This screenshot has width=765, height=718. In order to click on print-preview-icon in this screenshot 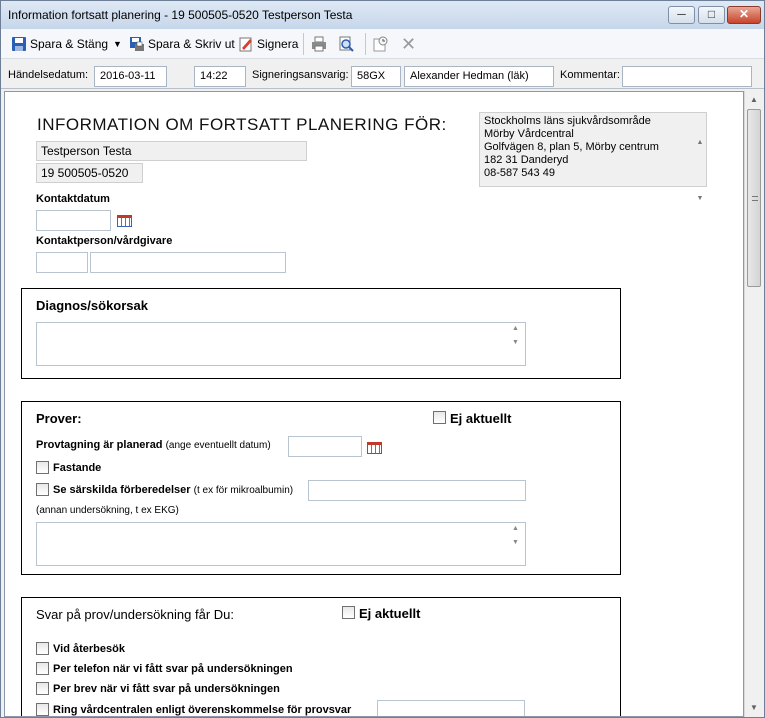, I will do `click(346, 44)`.